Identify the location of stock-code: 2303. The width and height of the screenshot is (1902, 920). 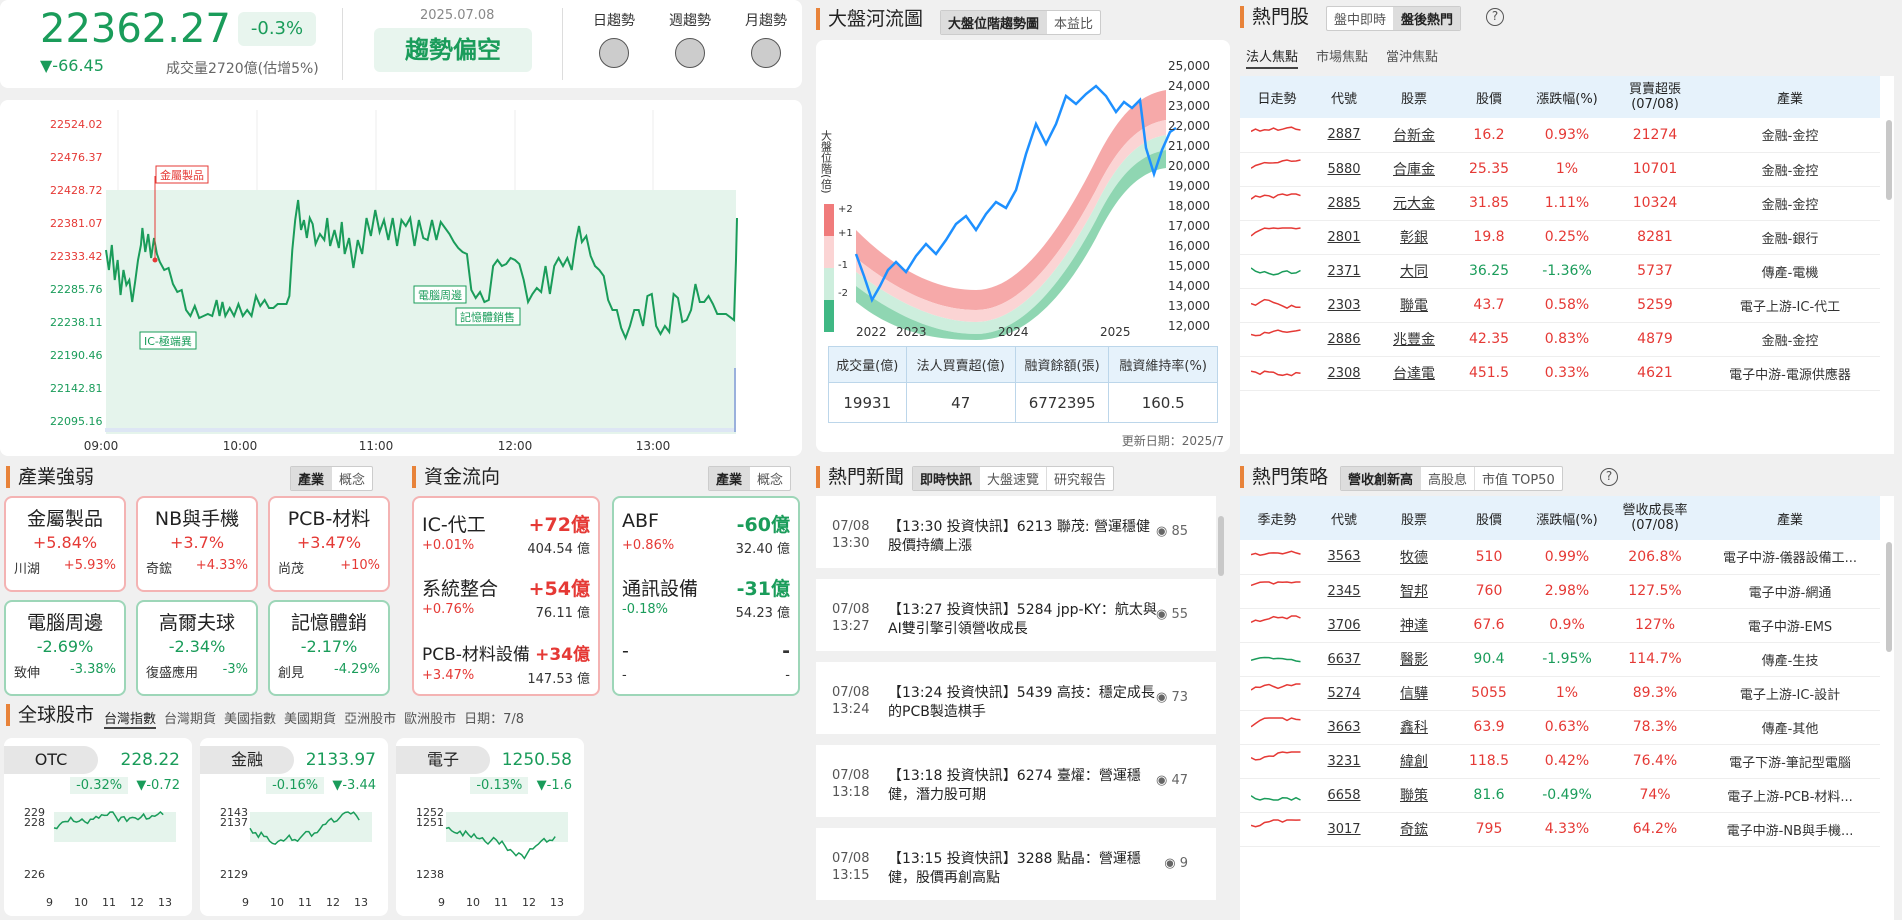
(1344, 305).